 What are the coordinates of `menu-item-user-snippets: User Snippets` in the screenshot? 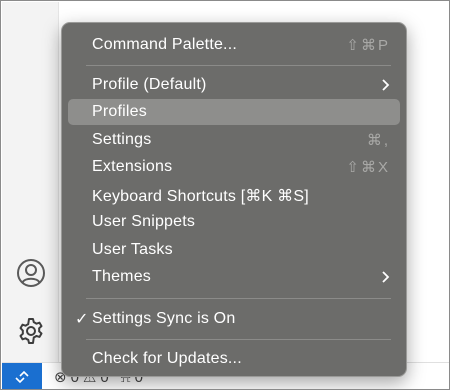 It's located at (234, 222).